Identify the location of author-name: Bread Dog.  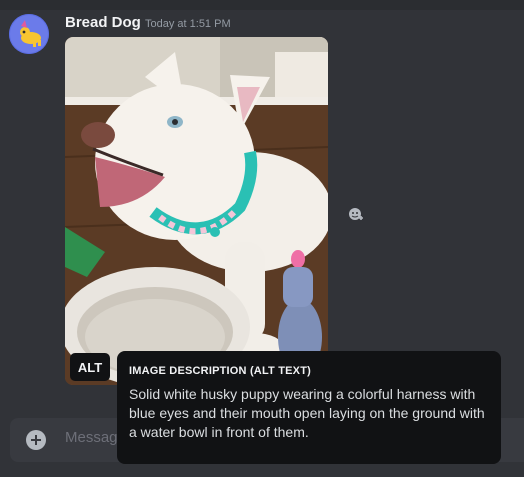
(103, 22).